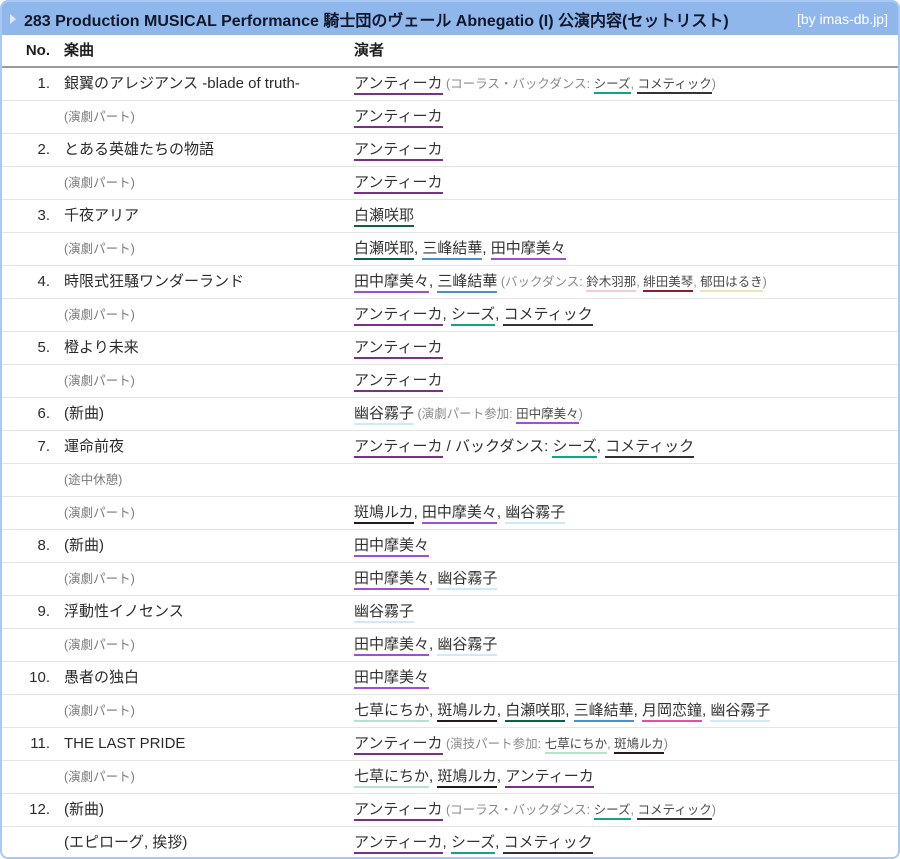  I want to click on song-title: 千夜アリア, so click(202, 216).